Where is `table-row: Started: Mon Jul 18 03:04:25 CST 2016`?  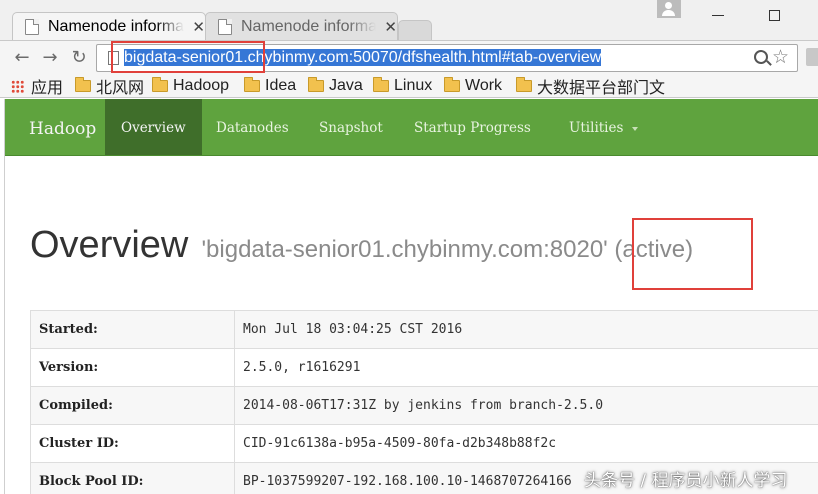
table-row: Started: Mon Jul 18 03:04:25 CST 2016 is located at coordinates (424, 329).